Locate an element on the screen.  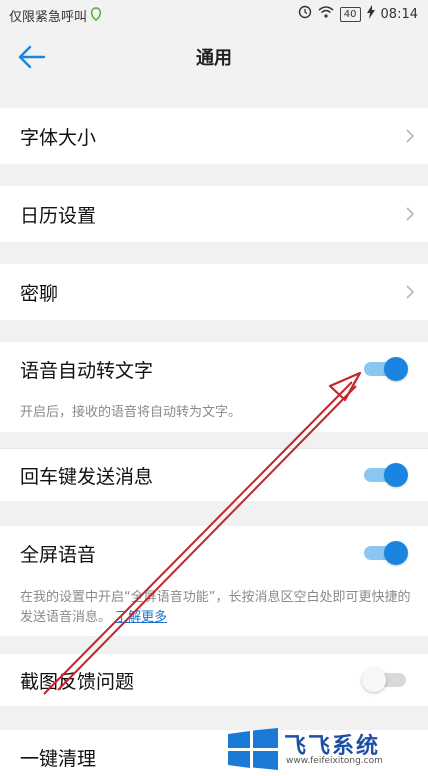
voice-to-text-toggle is located at coordinates (385, 369).